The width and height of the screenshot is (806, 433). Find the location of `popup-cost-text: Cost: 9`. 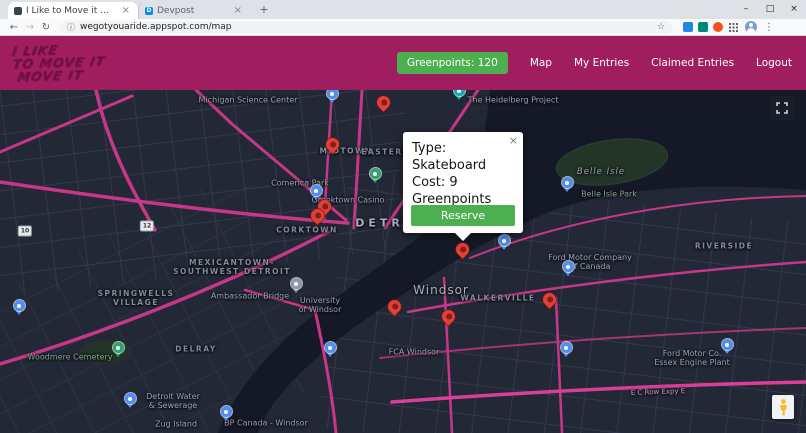

popup-cost-text: Cost: 9 is located at coordinates (435, 182).